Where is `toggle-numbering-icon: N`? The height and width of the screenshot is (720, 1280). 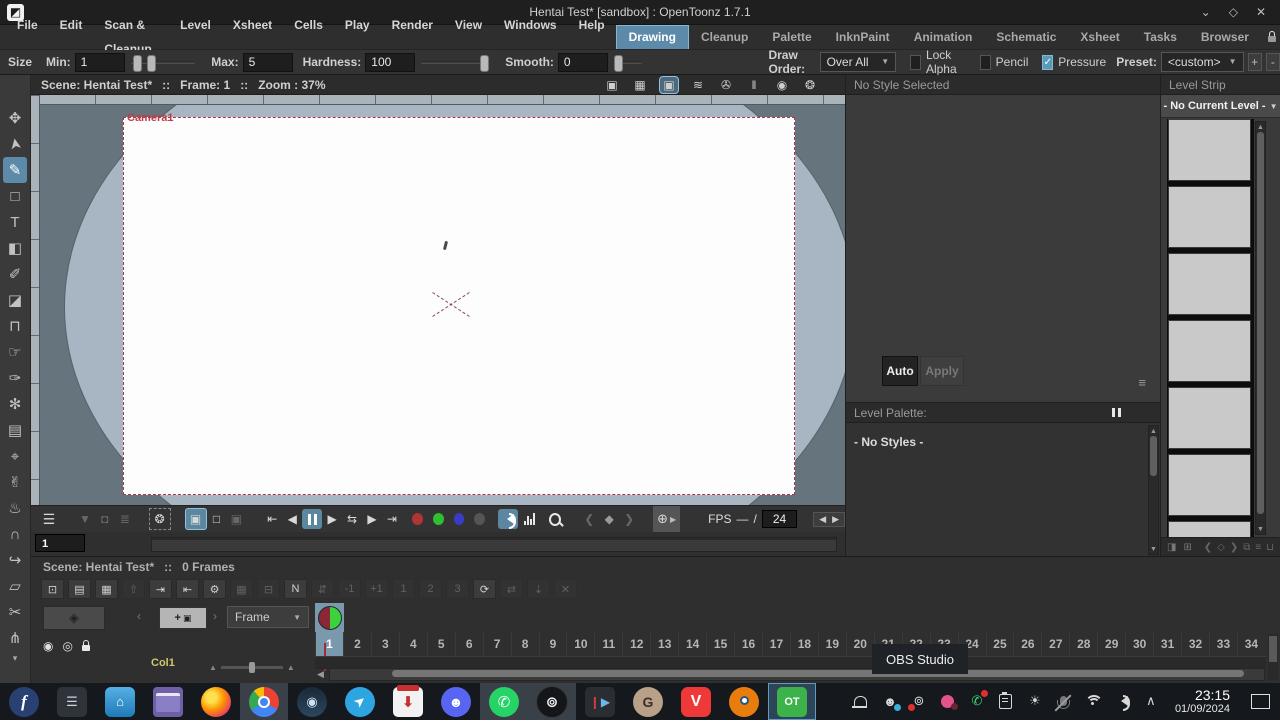
toggle-numbering-icon: N is located at coordinates (295, 589).